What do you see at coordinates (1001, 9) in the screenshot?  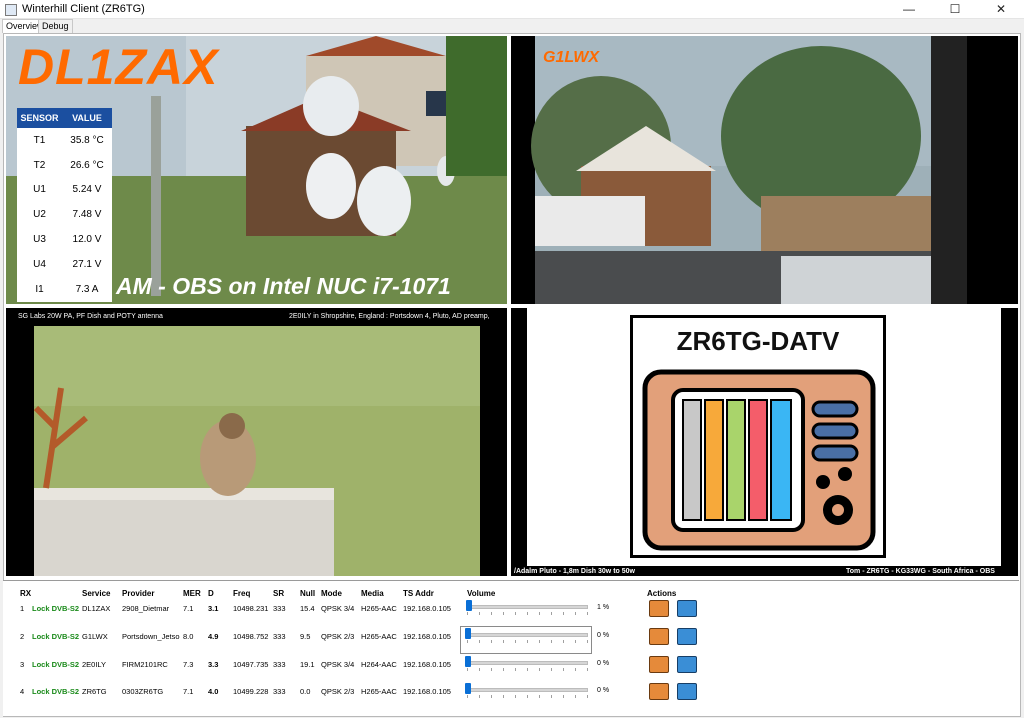 I see `close-icon: ✕` at bounding box center [1001, 9].